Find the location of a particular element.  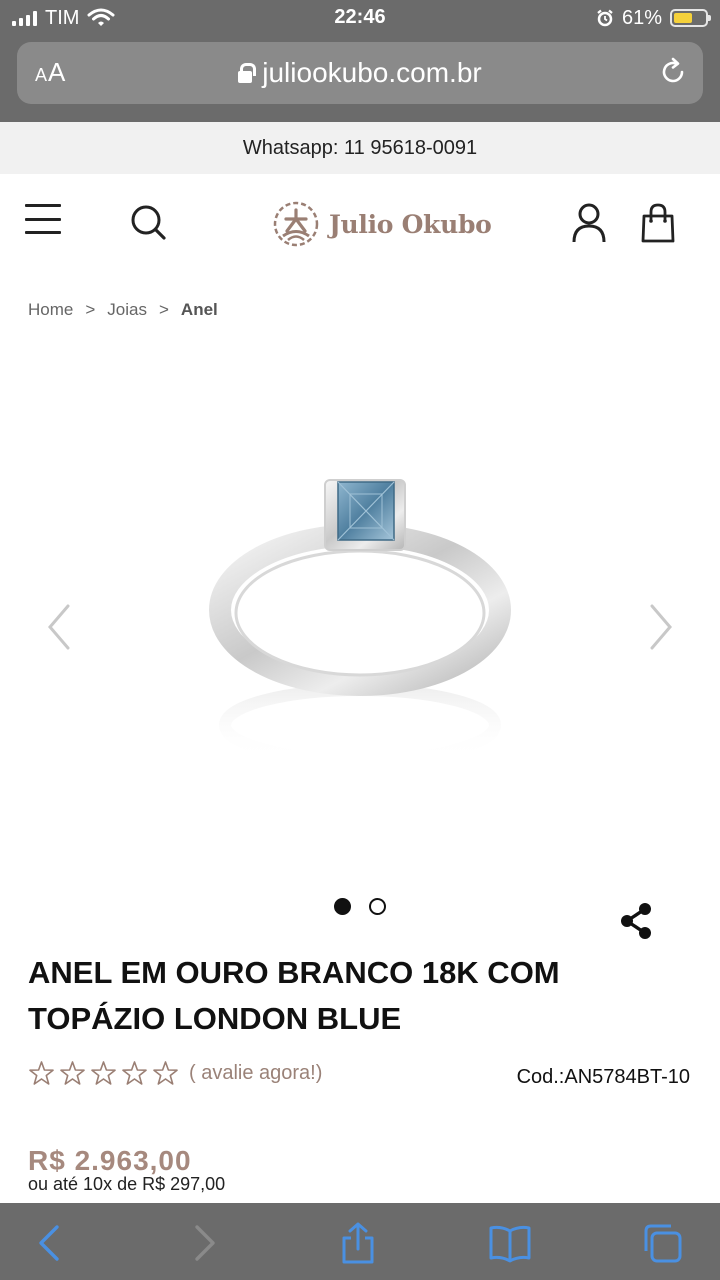

battery-icon is located at coordinates (690, 18).